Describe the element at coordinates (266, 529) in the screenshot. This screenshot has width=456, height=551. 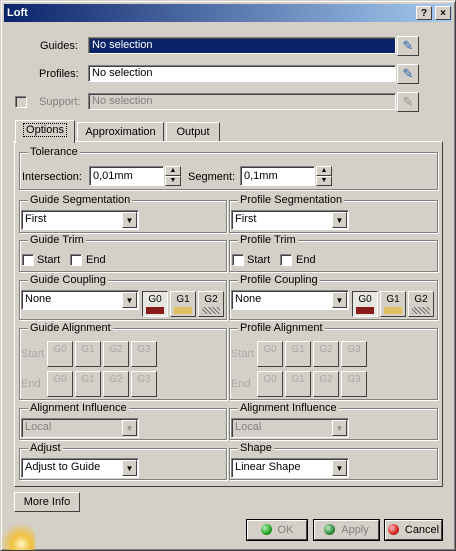
I see `ok-dot-icon` at that location.